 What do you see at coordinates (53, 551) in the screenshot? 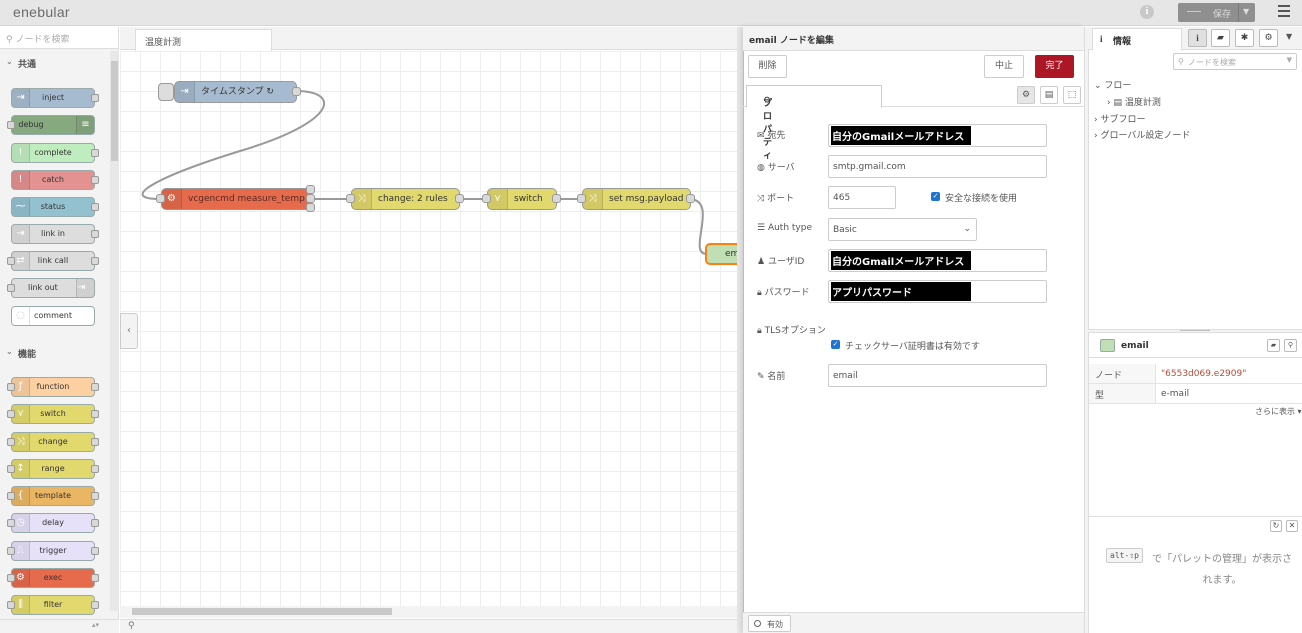
I see `palette-node-trigger: ⎍ trigger` at bounding box center [53, 551].